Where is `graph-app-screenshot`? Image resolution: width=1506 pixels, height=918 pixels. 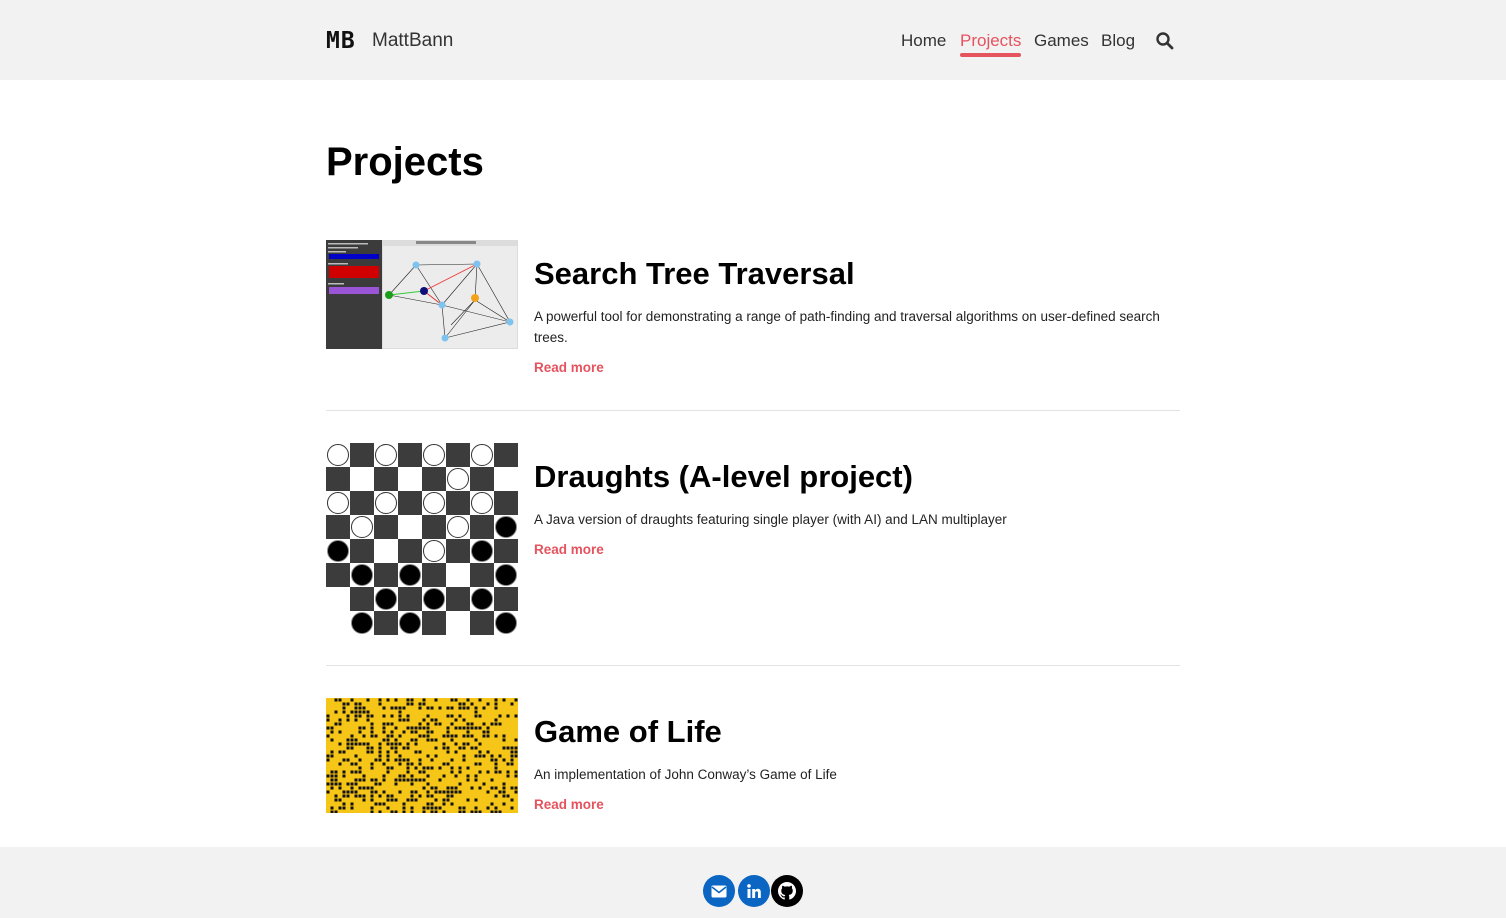 graph-app-screenshot is located at coordinates (422, 294).